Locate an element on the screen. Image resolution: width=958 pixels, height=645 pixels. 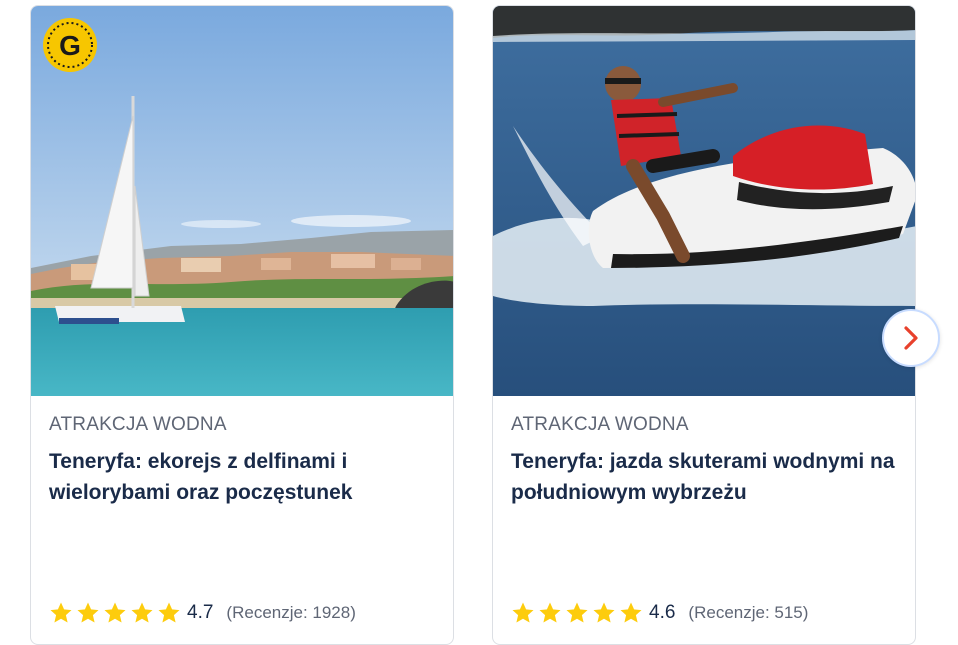
getyourguide-badge-icon: G is located at coordinates (70, 45).